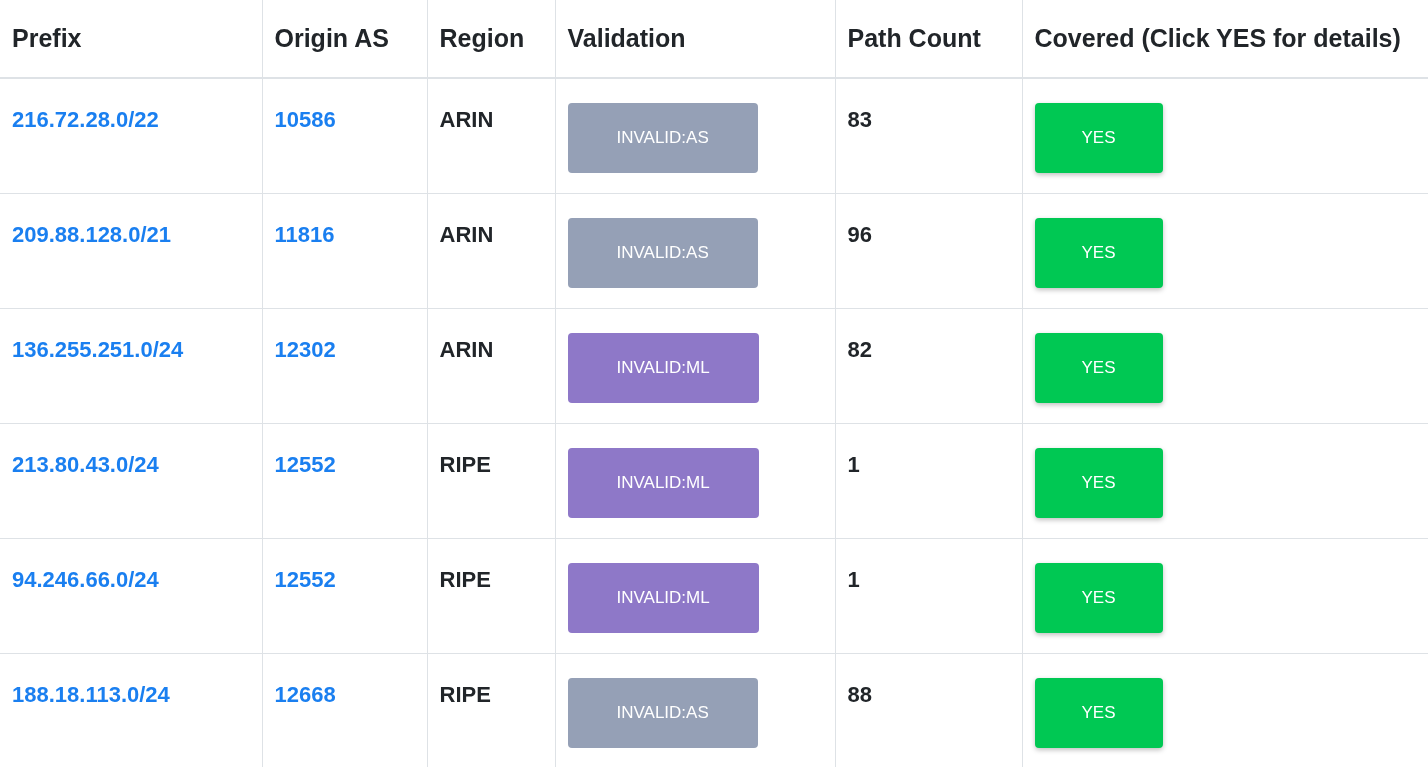  Describe the element at coordinates (304, 234) in the screenshot. I see `origin-as-link: 11816` at that location.